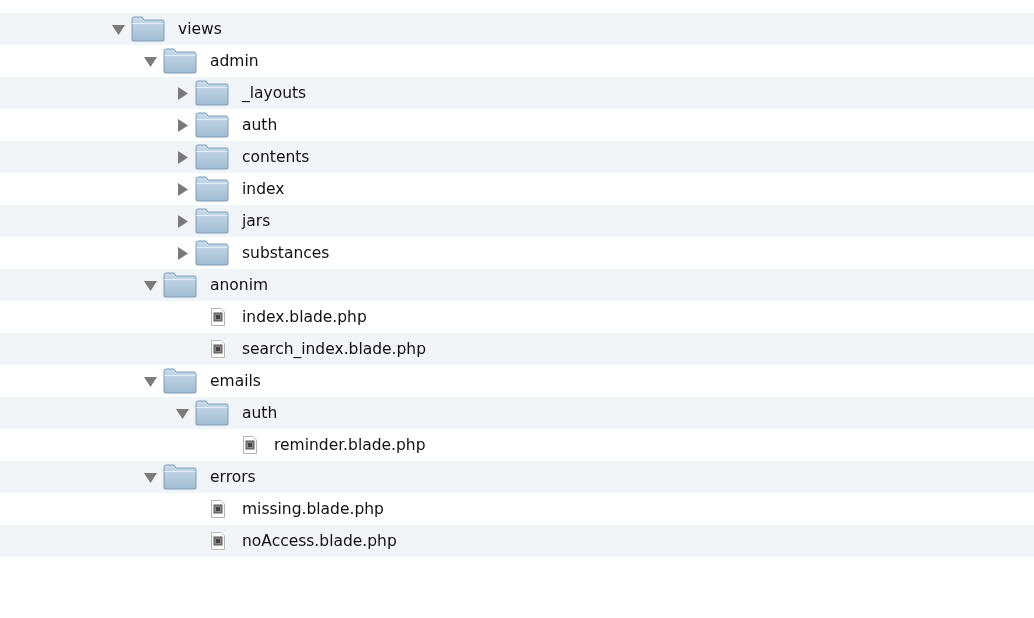 This screenshot has width=1034, height=618. Describe the element at coordinates (304, 317) in the screenshot. I see `file-name: index.blade.php` at that location.